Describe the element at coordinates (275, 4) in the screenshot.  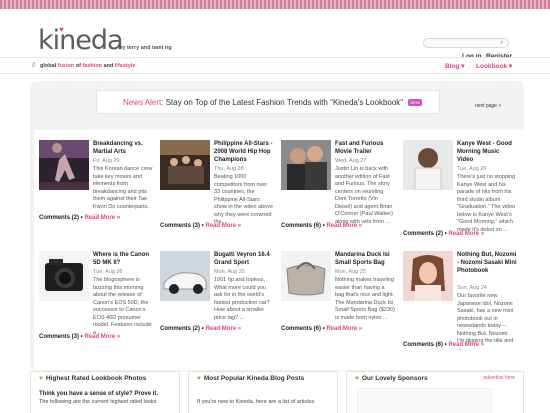
I see `top-decorative-strip` at that location.